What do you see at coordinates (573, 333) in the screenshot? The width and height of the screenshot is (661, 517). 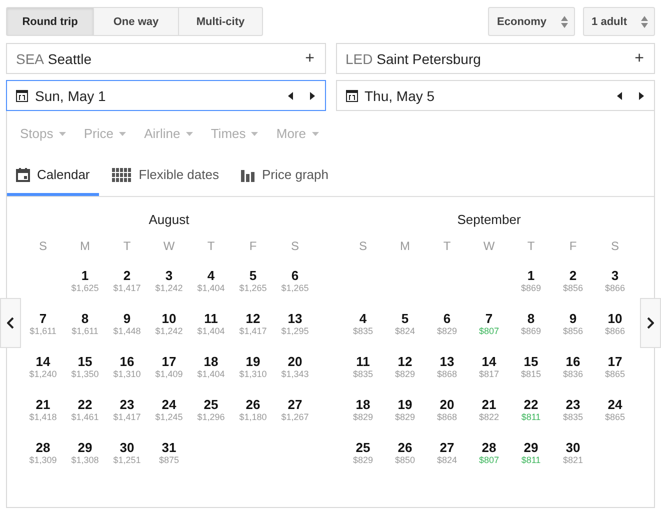 I see `calendar-day: 9 $856` at bounding box center [573, 333].